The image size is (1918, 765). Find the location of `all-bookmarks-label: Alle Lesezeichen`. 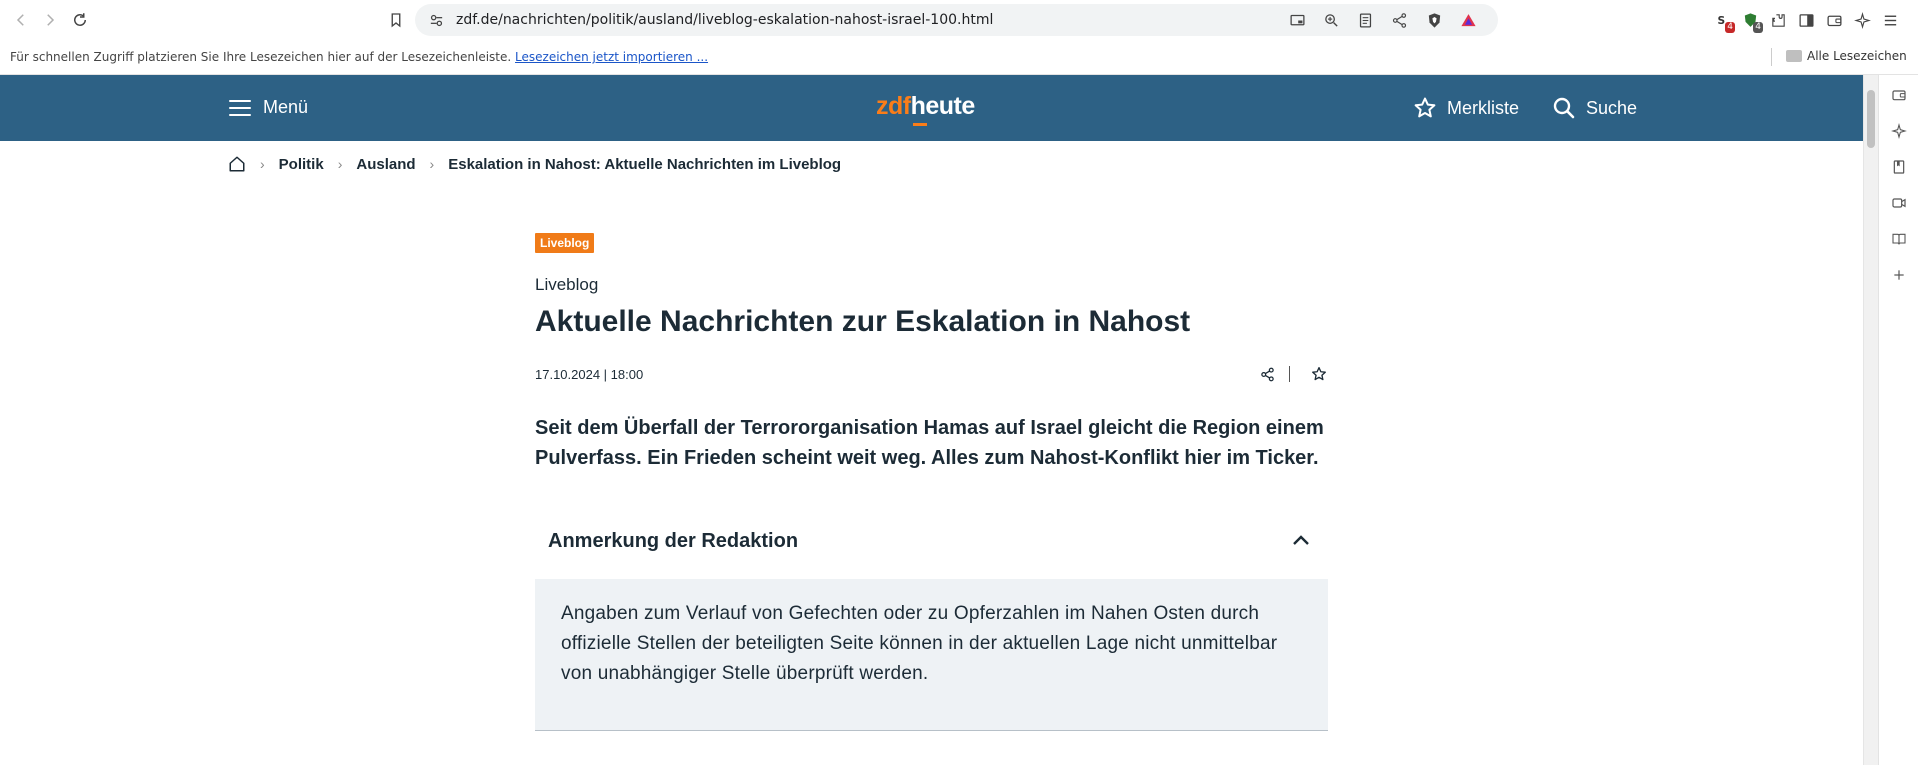

all-bookmarks-label: Alle Lesezeichen is located at coordinates (1857, 56).